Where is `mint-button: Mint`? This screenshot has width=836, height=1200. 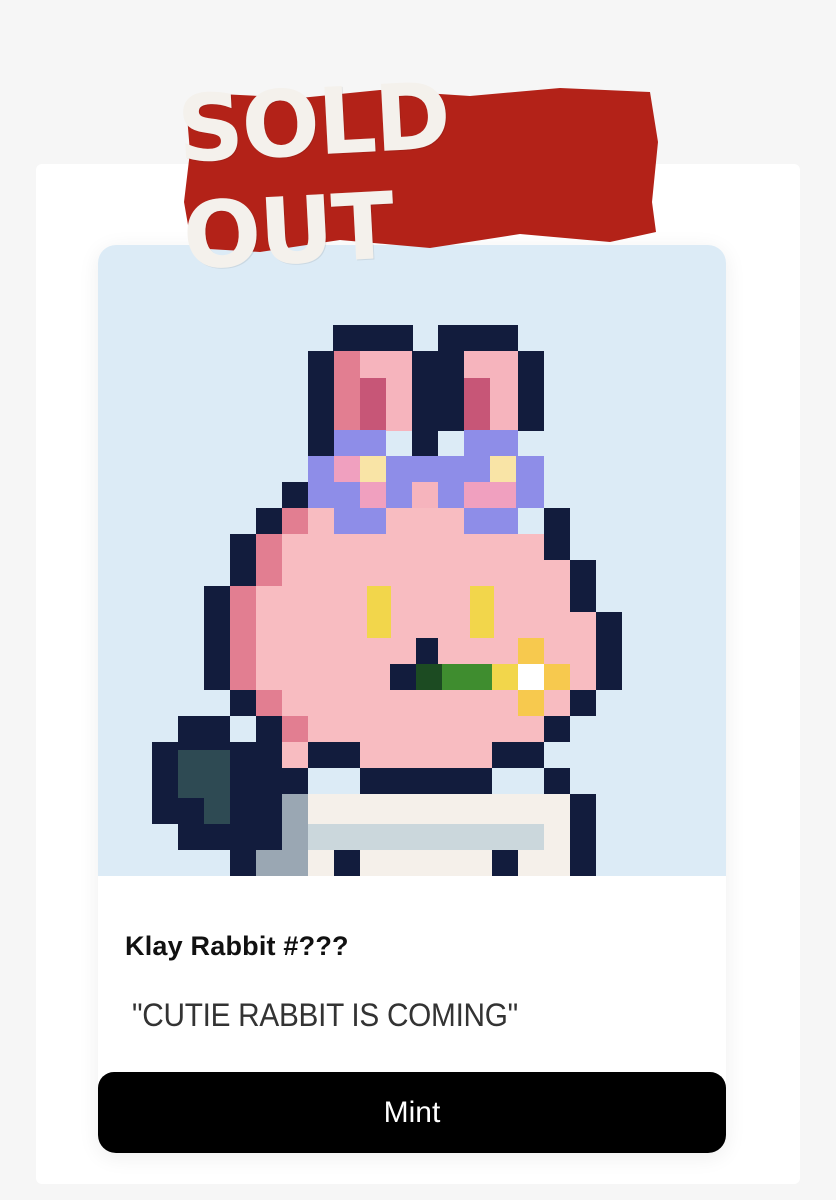 mint-button: Mint is located at coordinates (412, 1112).